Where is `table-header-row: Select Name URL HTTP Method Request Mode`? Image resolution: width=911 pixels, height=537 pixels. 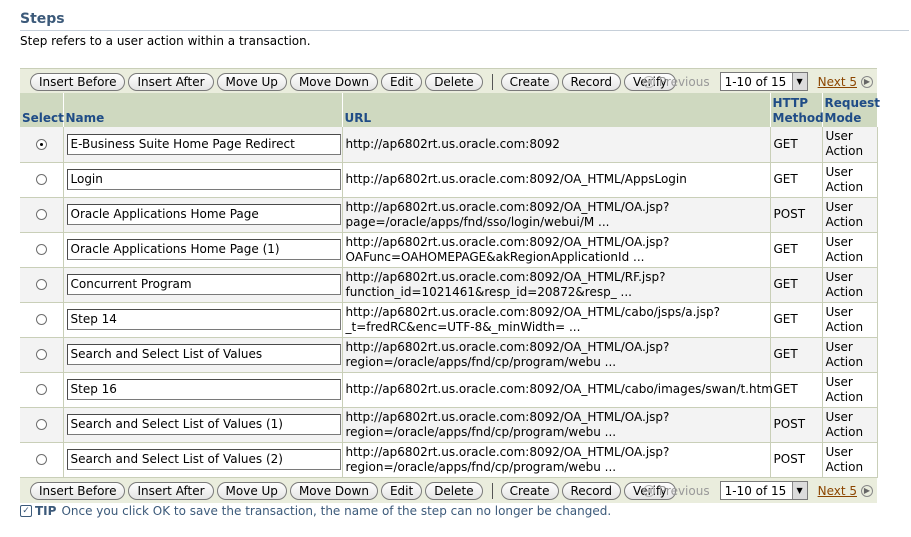
table-header-row: Select Name URL HTTP Method Request Mode is located at coordinates (450, 110).